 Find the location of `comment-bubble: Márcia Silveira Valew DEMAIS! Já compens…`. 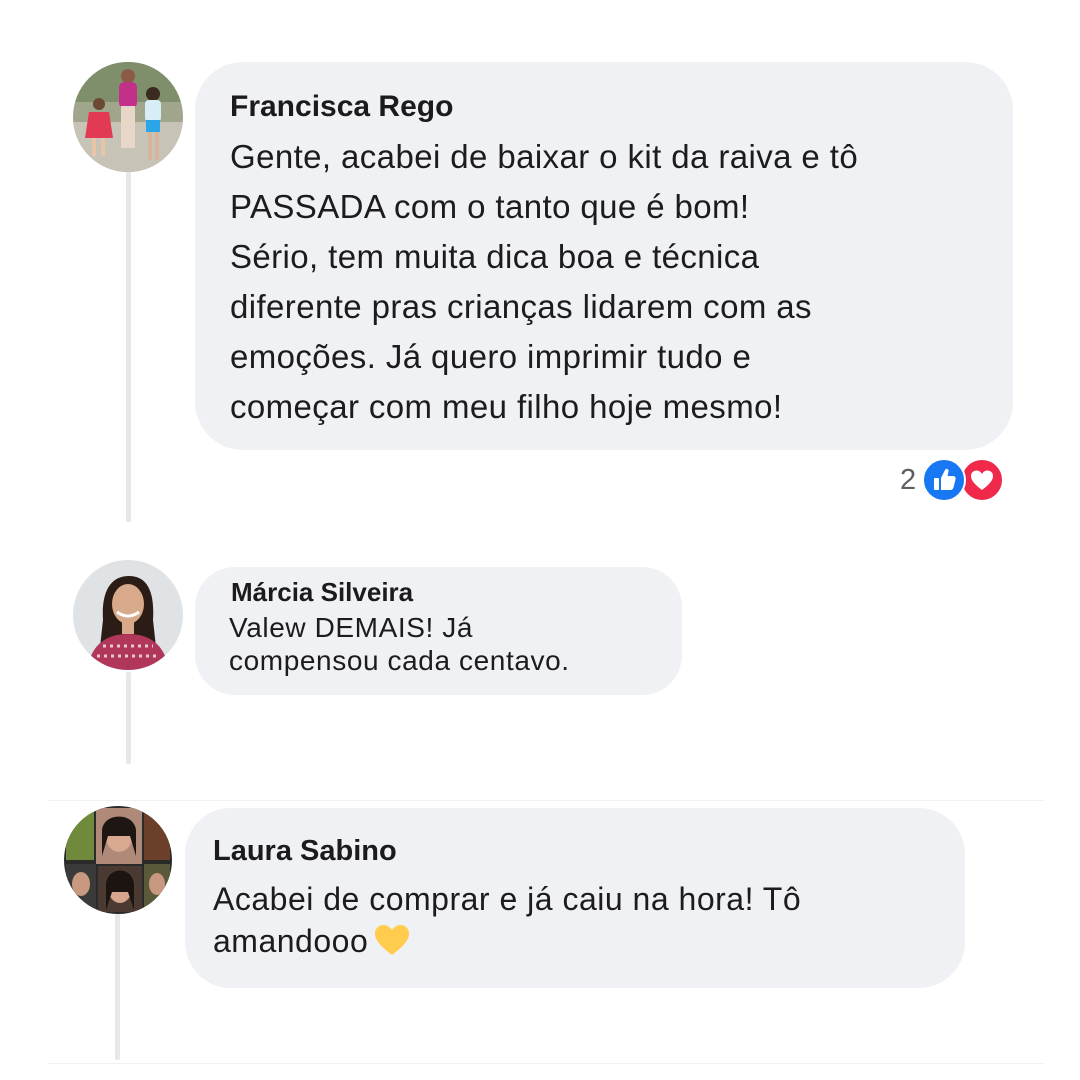

comment-bubble: Márcia Silveira Valew DEMAIS! Já compens… is located at coordinates (438, 631).